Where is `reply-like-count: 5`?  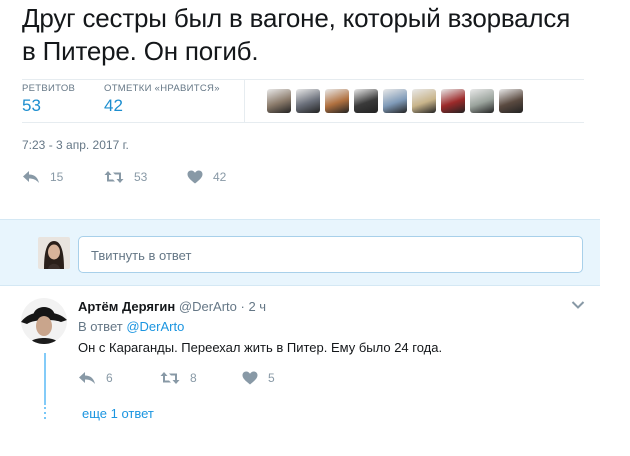
reply-like-count: 5 is located at coordinates (271, 378).